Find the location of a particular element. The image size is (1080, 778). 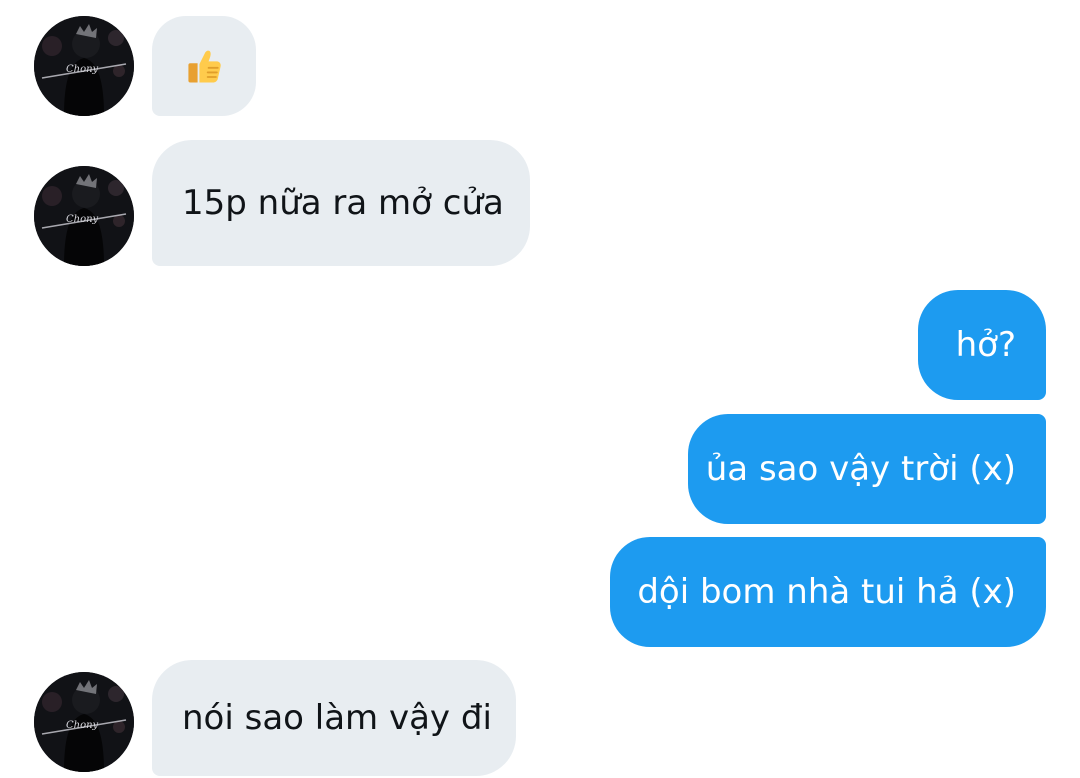

message-text: ủa sao vậy trời (x) is located at coordinates (860, 468).